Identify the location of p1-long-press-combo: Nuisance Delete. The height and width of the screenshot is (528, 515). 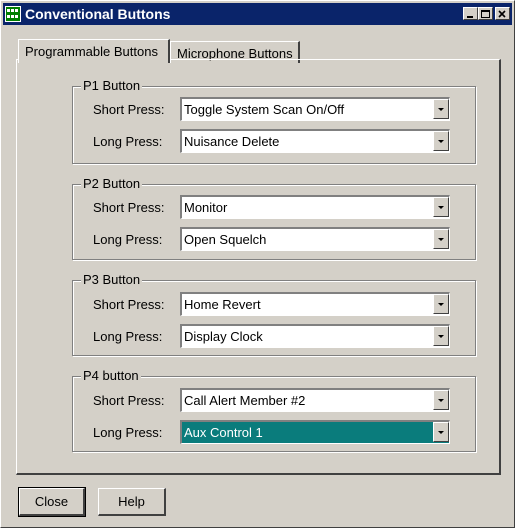
(315, 141).